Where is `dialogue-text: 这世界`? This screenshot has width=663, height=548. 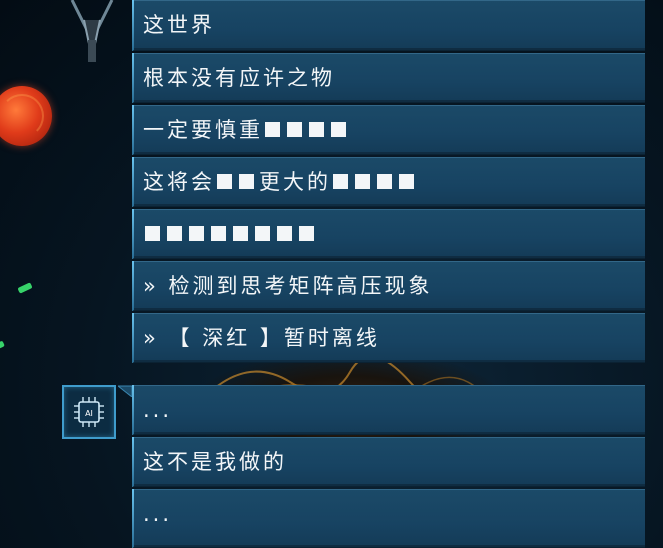
dialogue-text: 这世界 is located at coordinates (179, 25).